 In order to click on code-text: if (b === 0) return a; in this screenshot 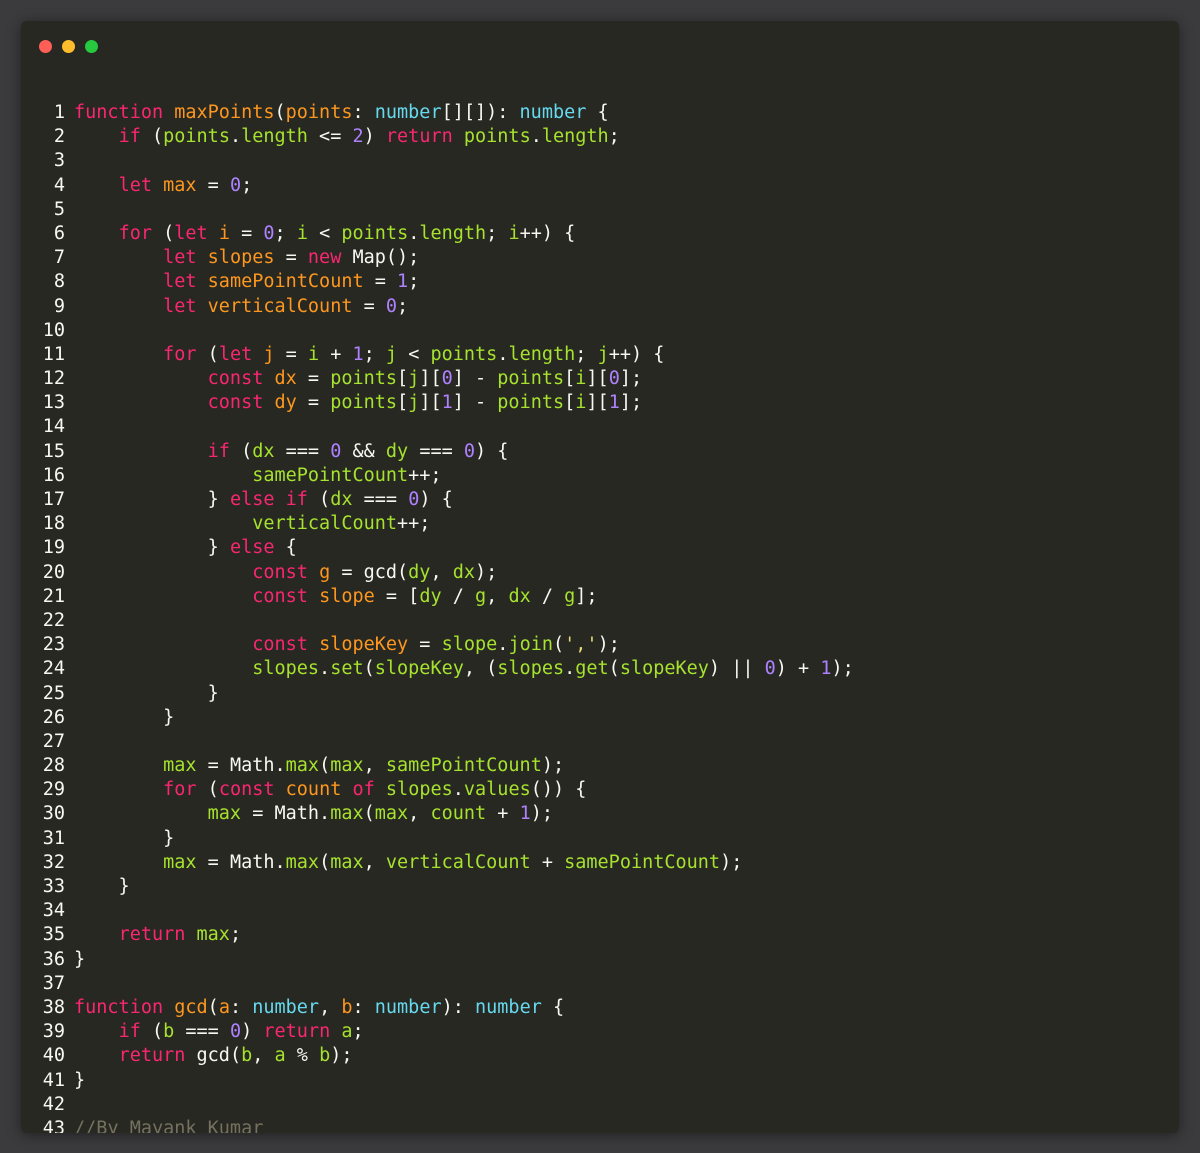, I will do `click(219, 1032)`.